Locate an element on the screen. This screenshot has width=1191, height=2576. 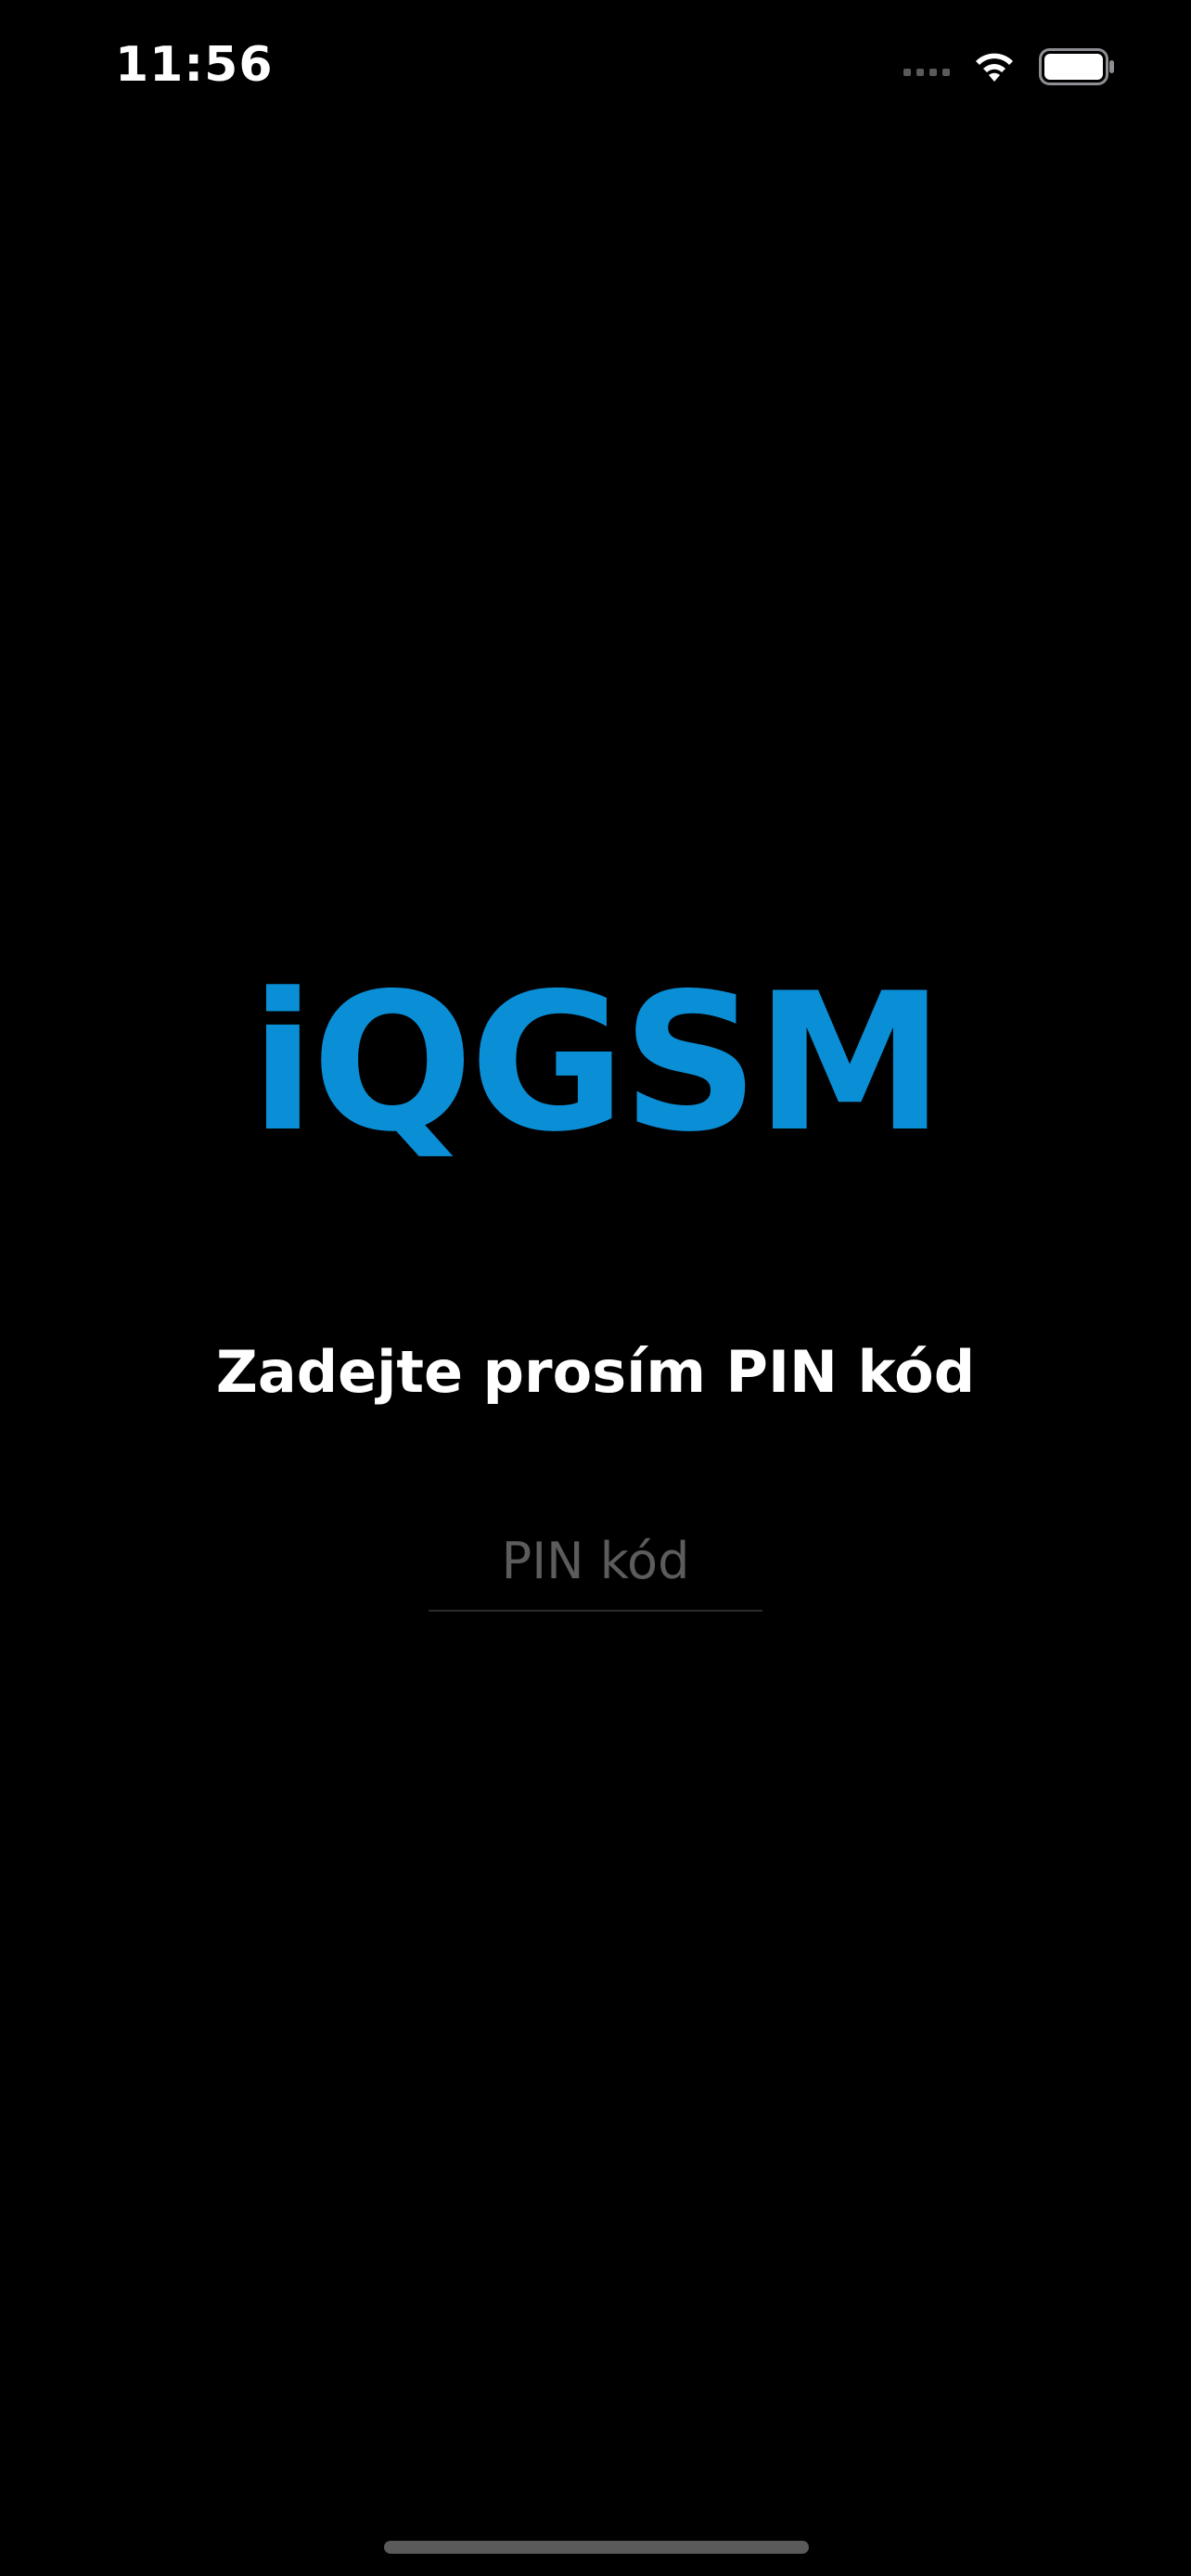
home-indicator is located at coordinates (597, 2547).